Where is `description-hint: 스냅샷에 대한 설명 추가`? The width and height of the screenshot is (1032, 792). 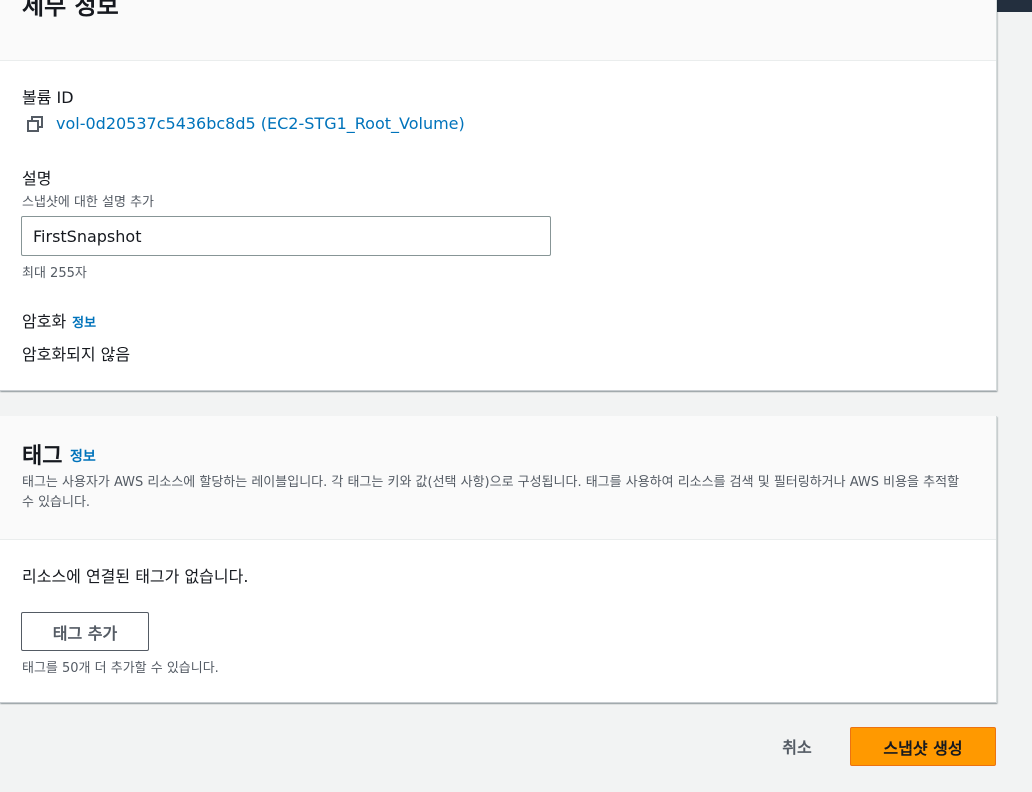 description-hint: 스냅샷에 대한 설명 추가 is located at coordinates (88, 202).